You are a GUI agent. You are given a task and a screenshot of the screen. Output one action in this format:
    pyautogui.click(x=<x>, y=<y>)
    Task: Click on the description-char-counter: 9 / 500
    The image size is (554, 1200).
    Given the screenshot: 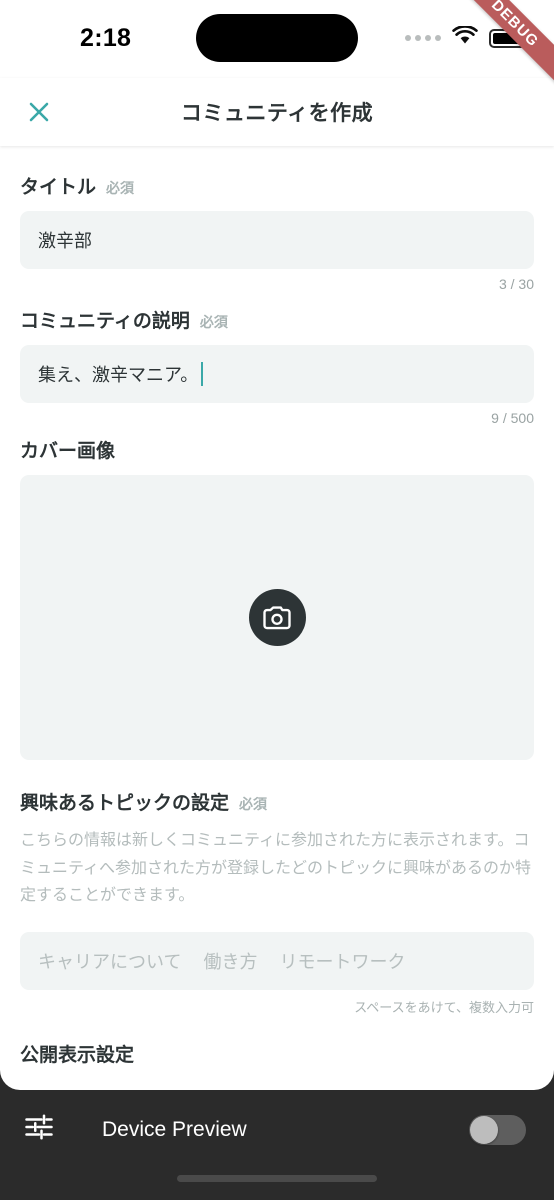 What is the action you would take?
    pyautogui.click(x=512, y=418)
    